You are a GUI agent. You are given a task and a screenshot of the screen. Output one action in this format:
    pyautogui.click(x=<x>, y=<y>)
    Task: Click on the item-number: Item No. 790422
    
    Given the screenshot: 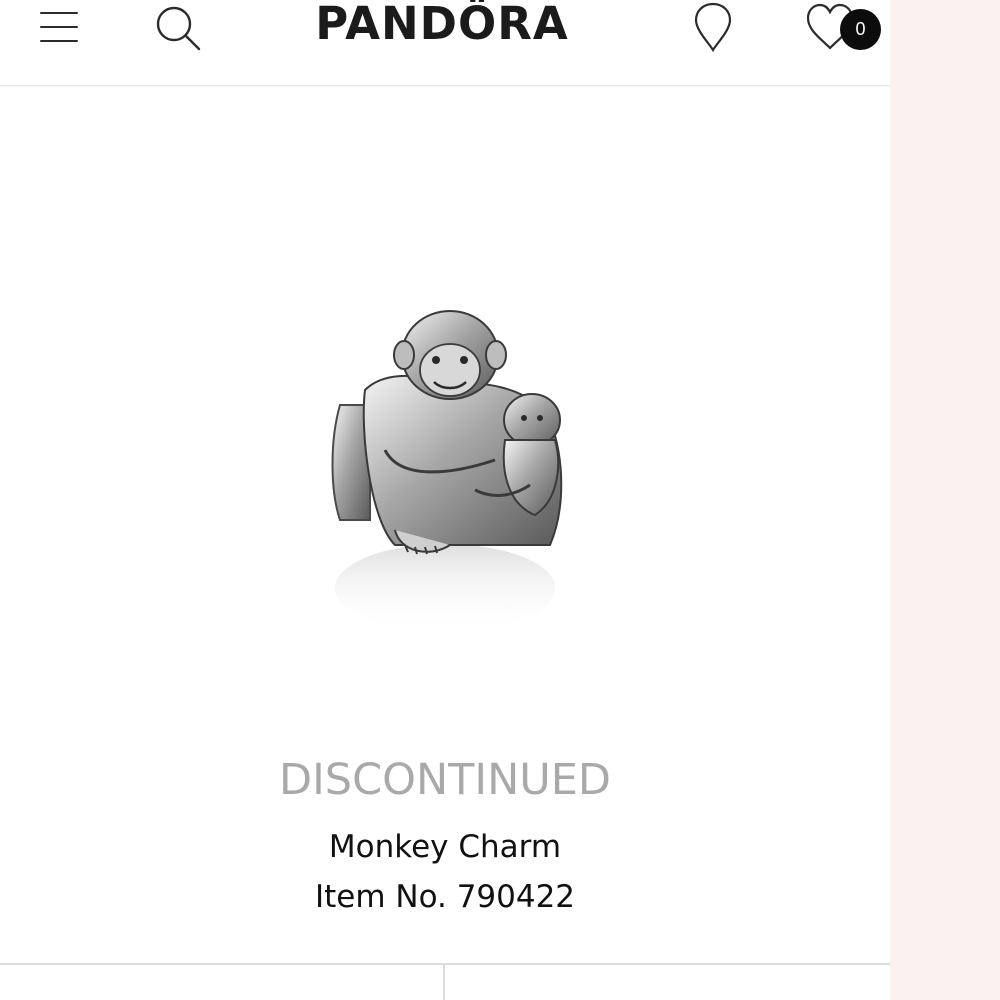 What is the action you would take?
    pyautogui.click(x=445, y=897)
    